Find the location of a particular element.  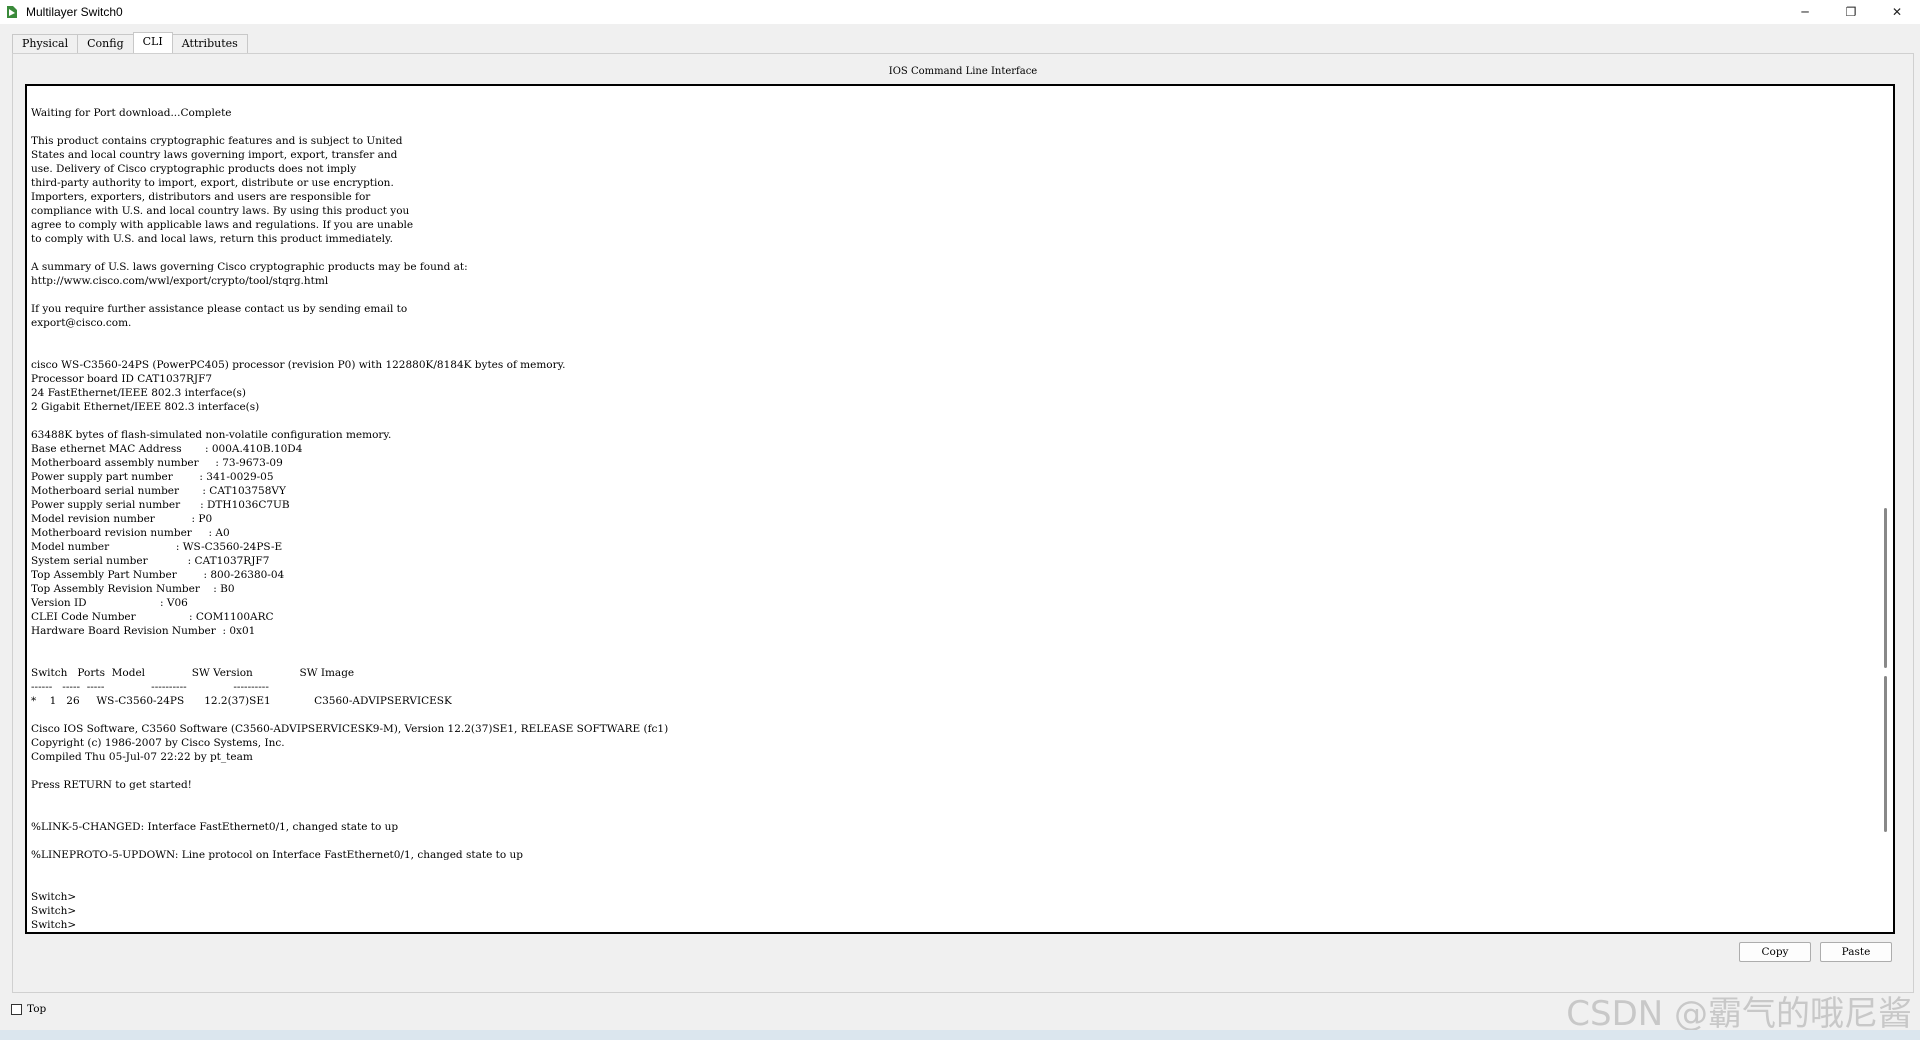

tab-attributes: Attributes is located at coordinates (209, 44).